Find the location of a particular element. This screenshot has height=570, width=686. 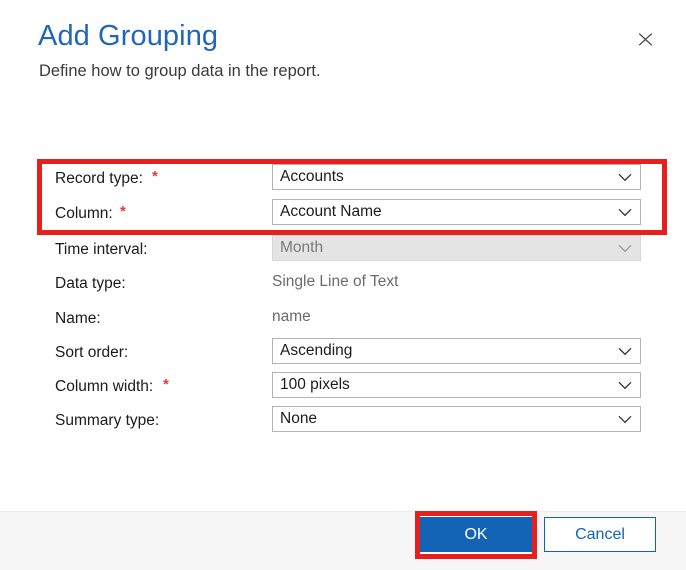

dropdown-column-width: 100 pixels is located at coordinates (456, 385).